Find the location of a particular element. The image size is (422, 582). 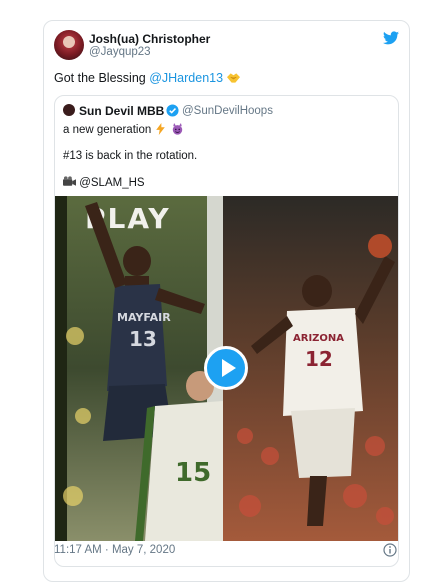

basketball is located at coordinates (380, 246).